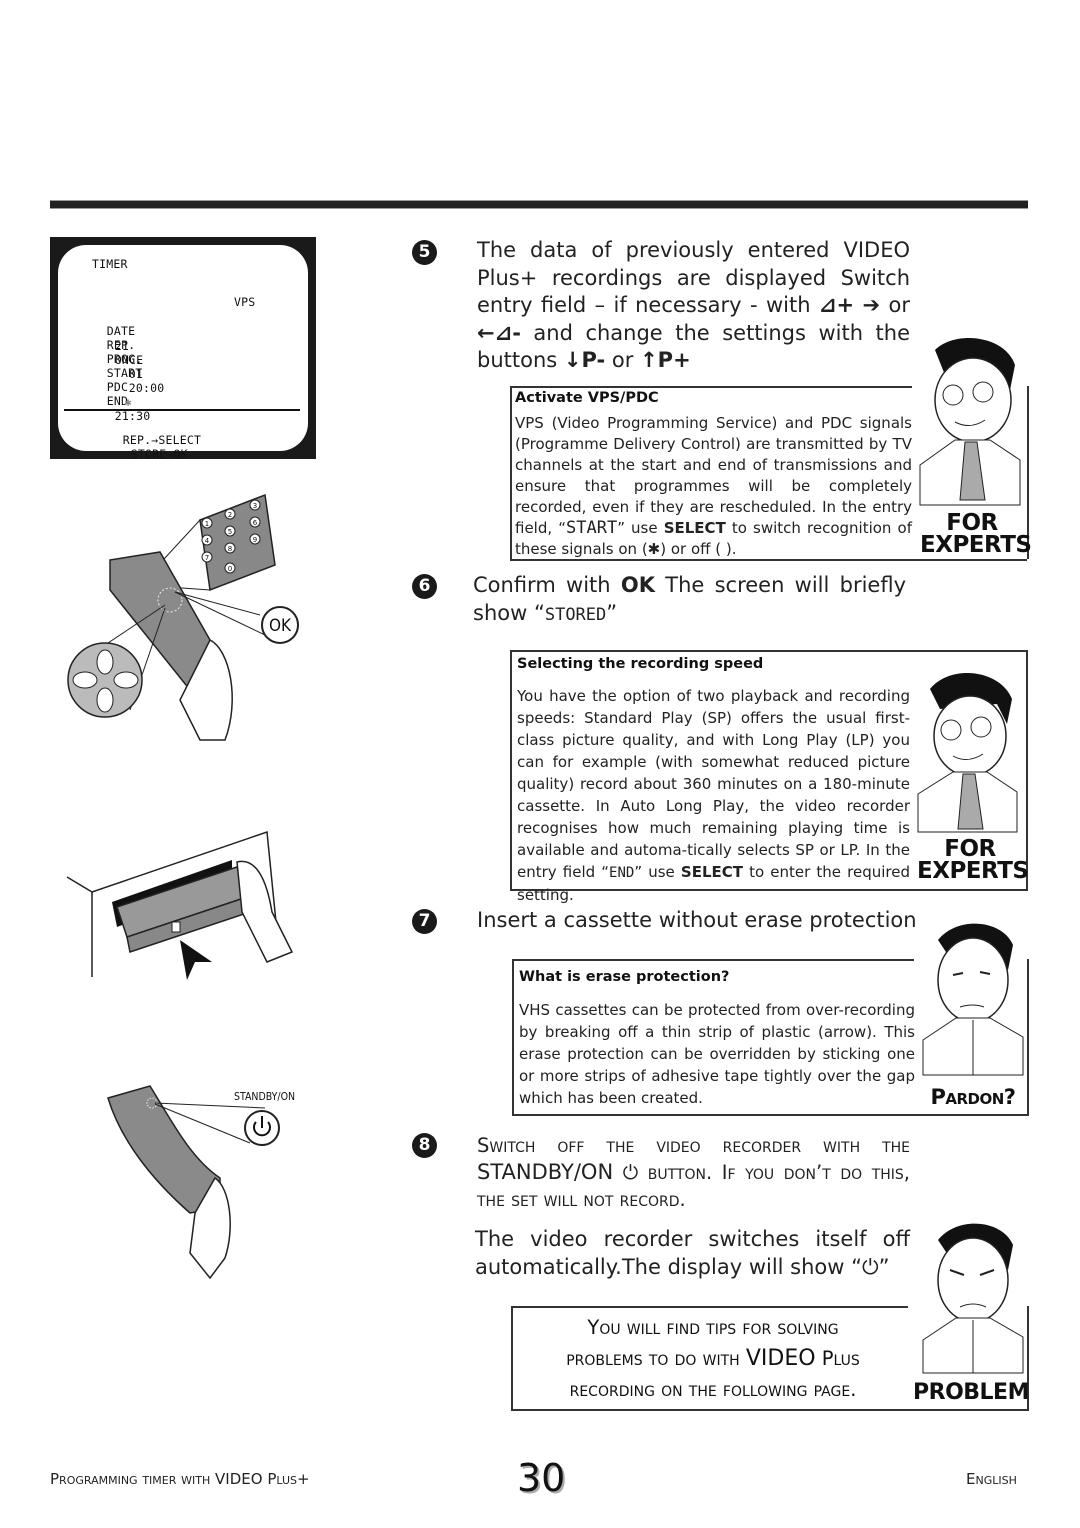 The width and height of the screenshot is (1080, 1528). What do you see at coordinates (245, 302) in the screenshot?
I see `tv-vps-label: VPS` at bounding box center [245, 302].